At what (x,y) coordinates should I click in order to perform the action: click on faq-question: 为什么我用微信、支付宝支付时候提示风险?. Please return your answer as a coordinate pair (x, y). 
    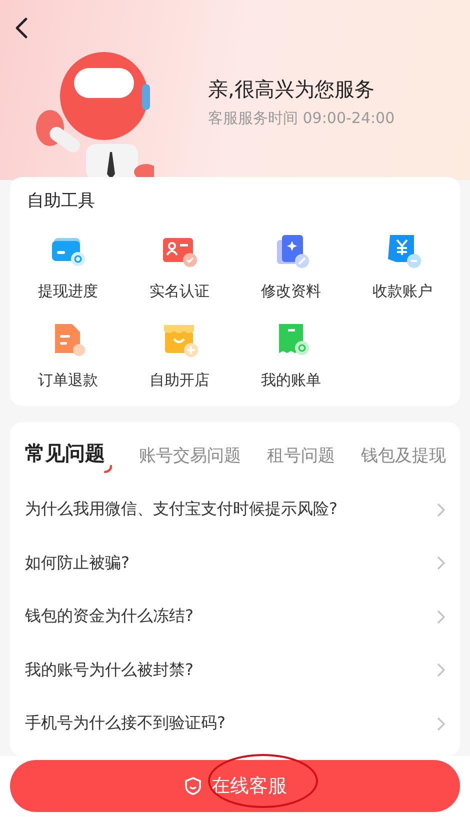
    Looking at the image, I should click on (181, 509).